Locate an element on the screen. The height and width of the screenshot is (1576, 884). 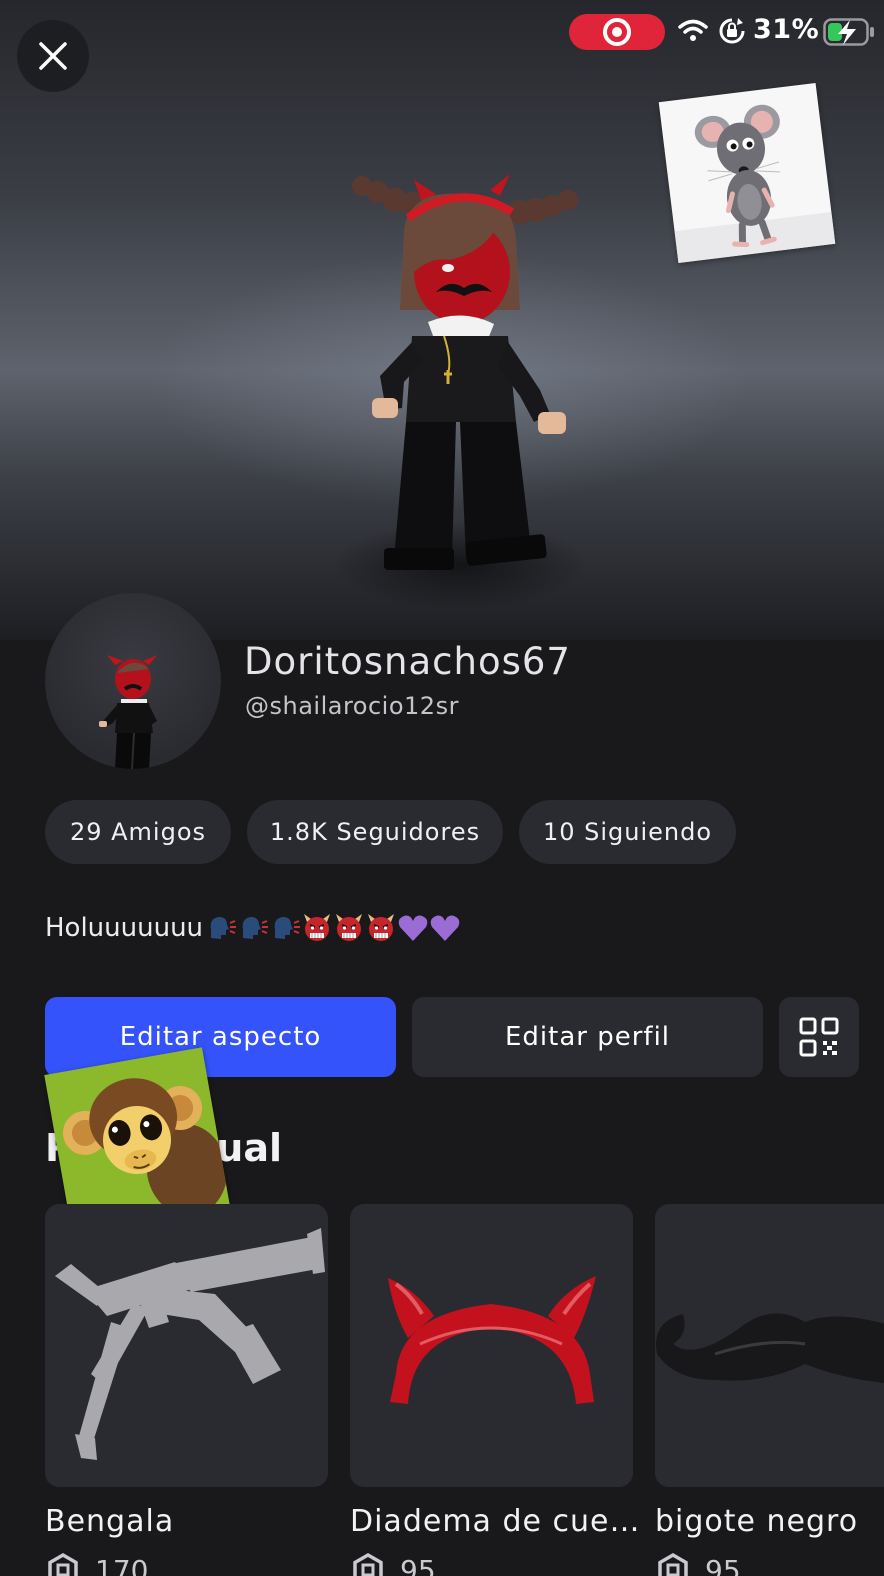
rotation-lock-icon is located at coordinates (732, 31).